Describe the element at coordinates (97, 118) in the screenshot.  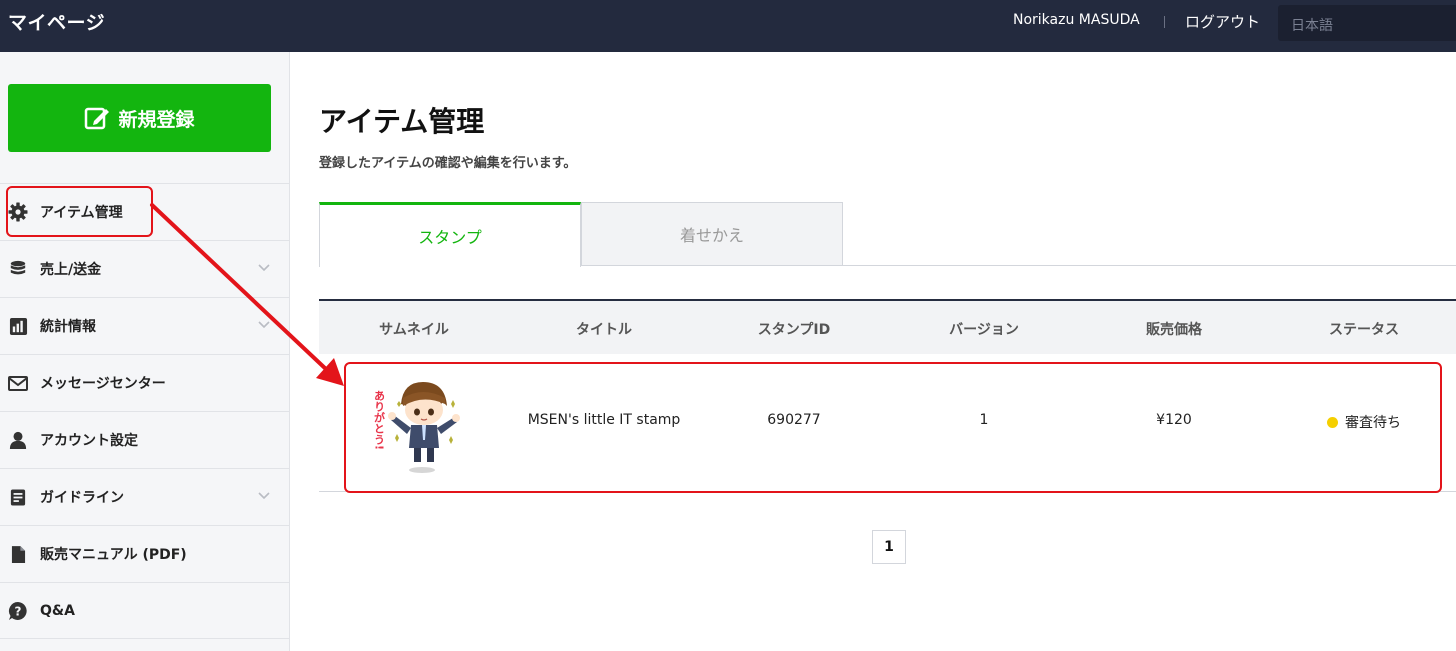
I see `edit-icon` at that location.